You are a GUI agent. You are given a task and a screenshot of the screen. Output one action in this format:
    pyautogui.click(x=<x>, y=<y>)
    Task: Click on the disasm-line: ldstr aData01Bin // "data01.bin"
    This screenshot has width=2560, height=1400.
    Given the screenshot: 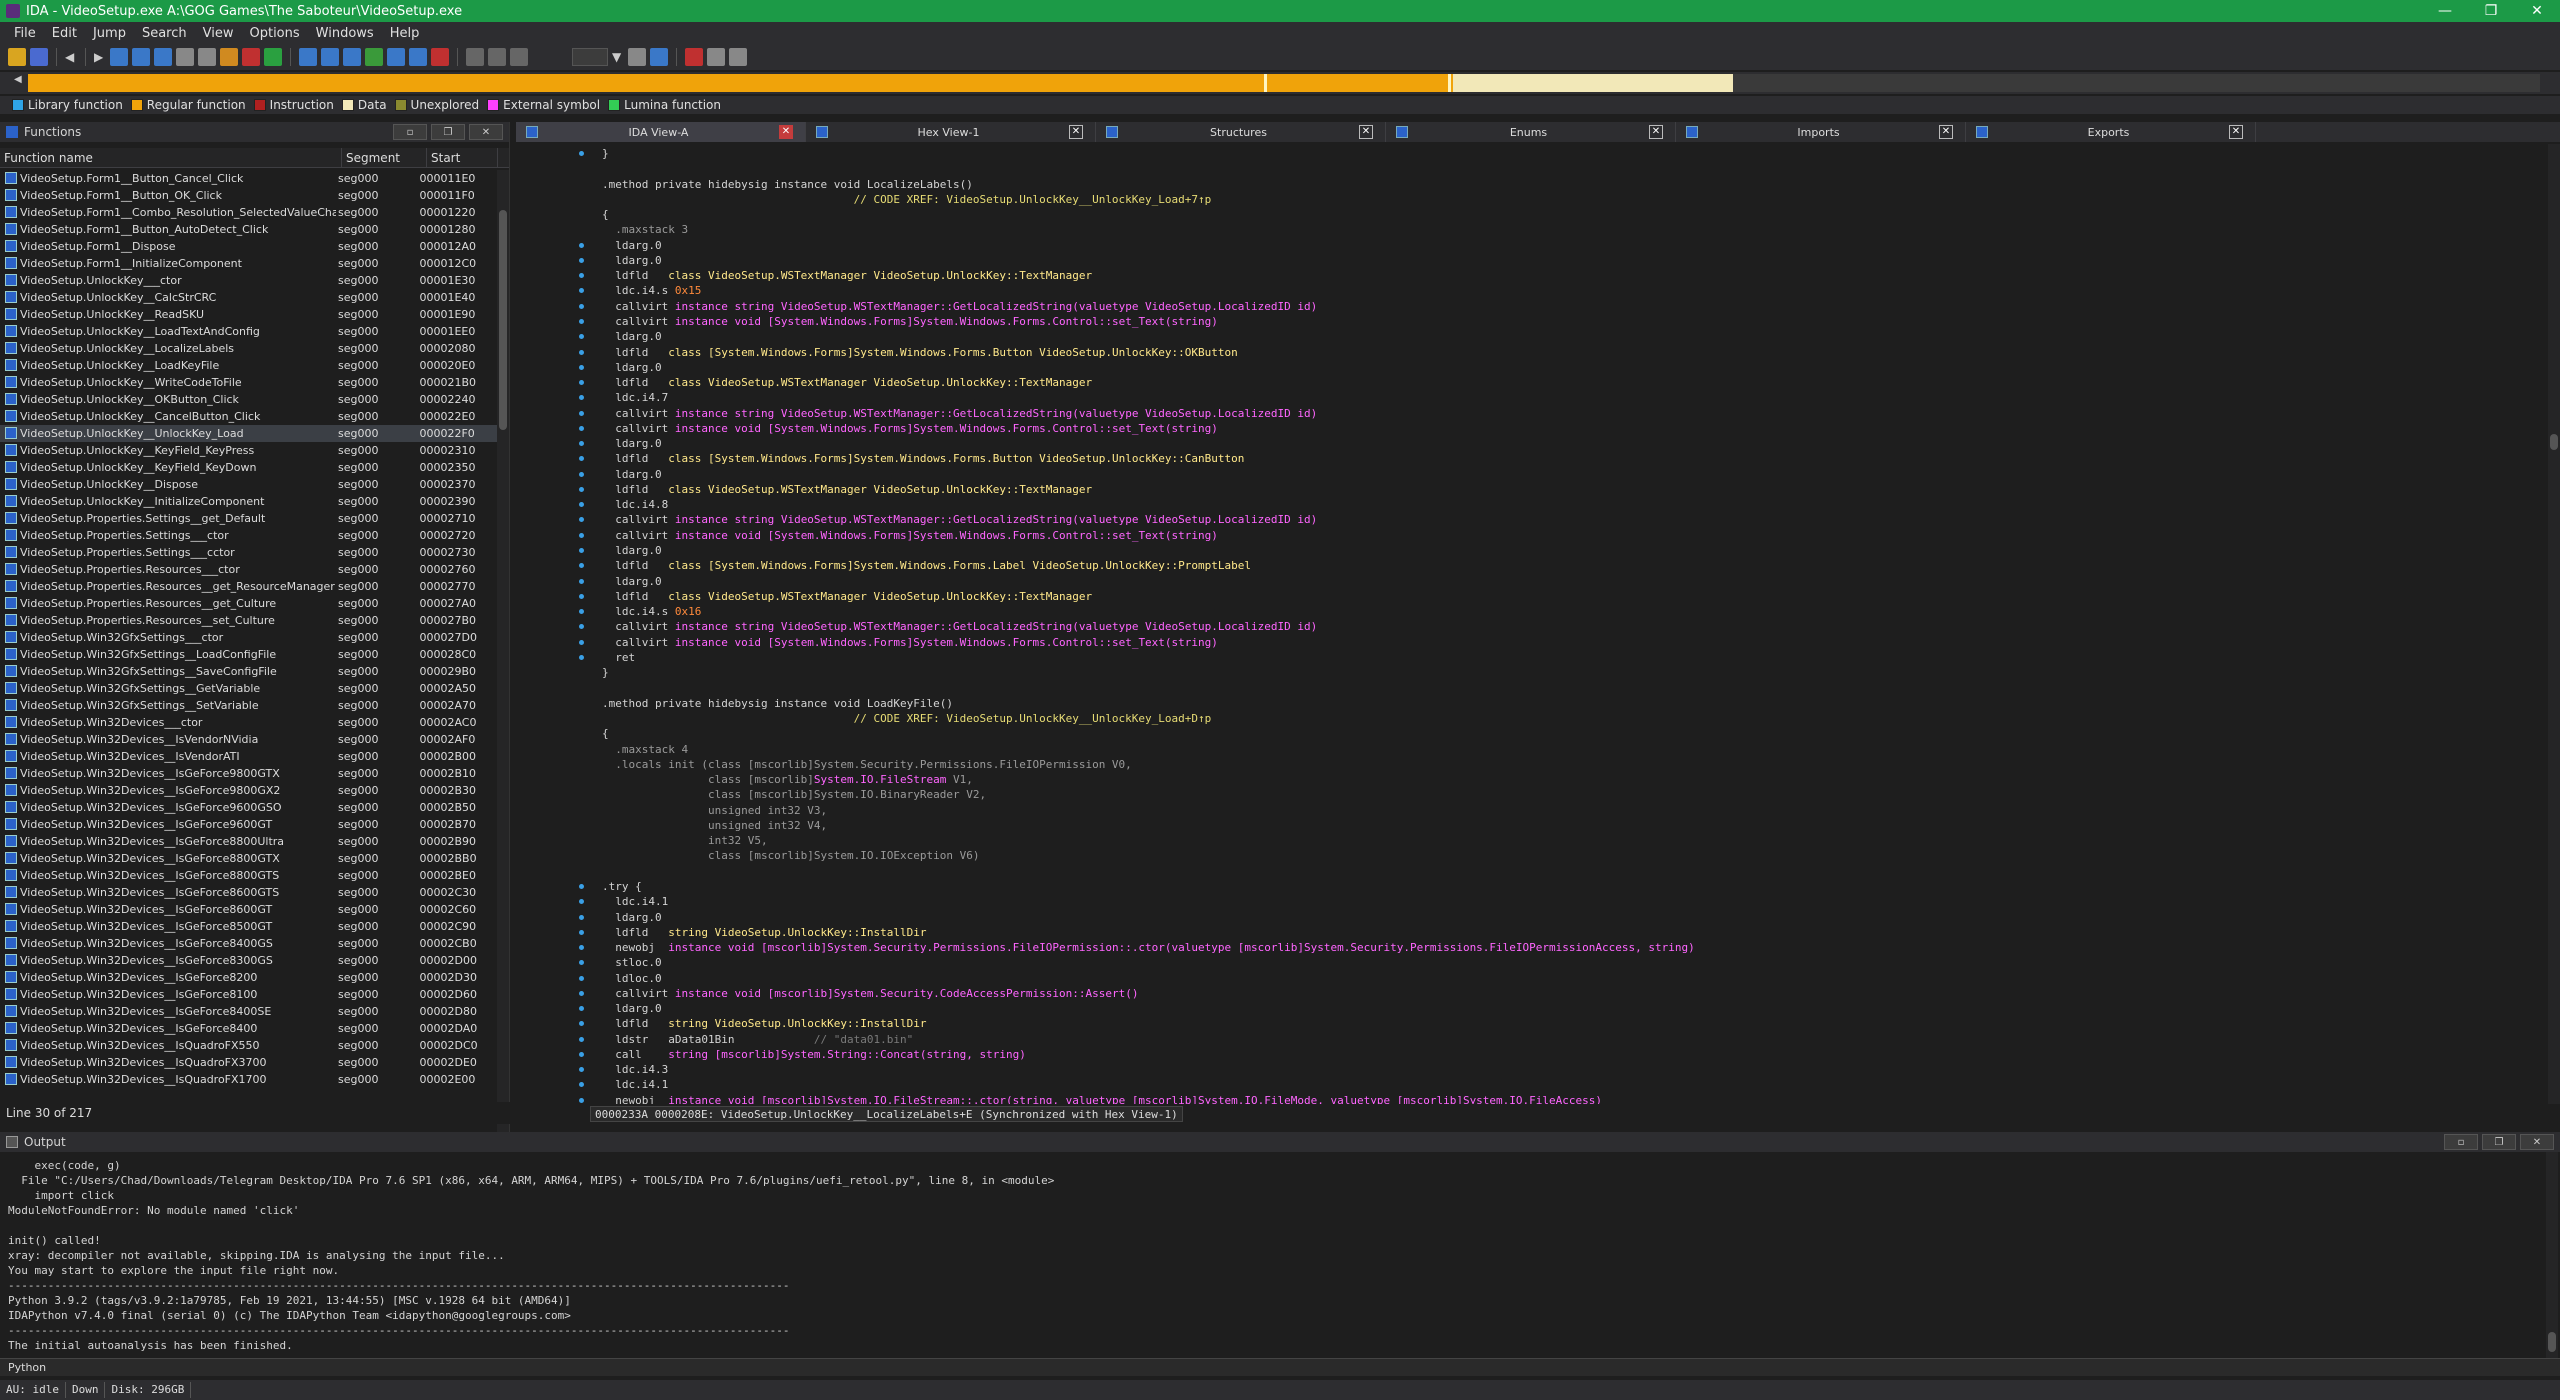 What is the action you would take?
    pyautogui.click(x=757, y=1039)
    